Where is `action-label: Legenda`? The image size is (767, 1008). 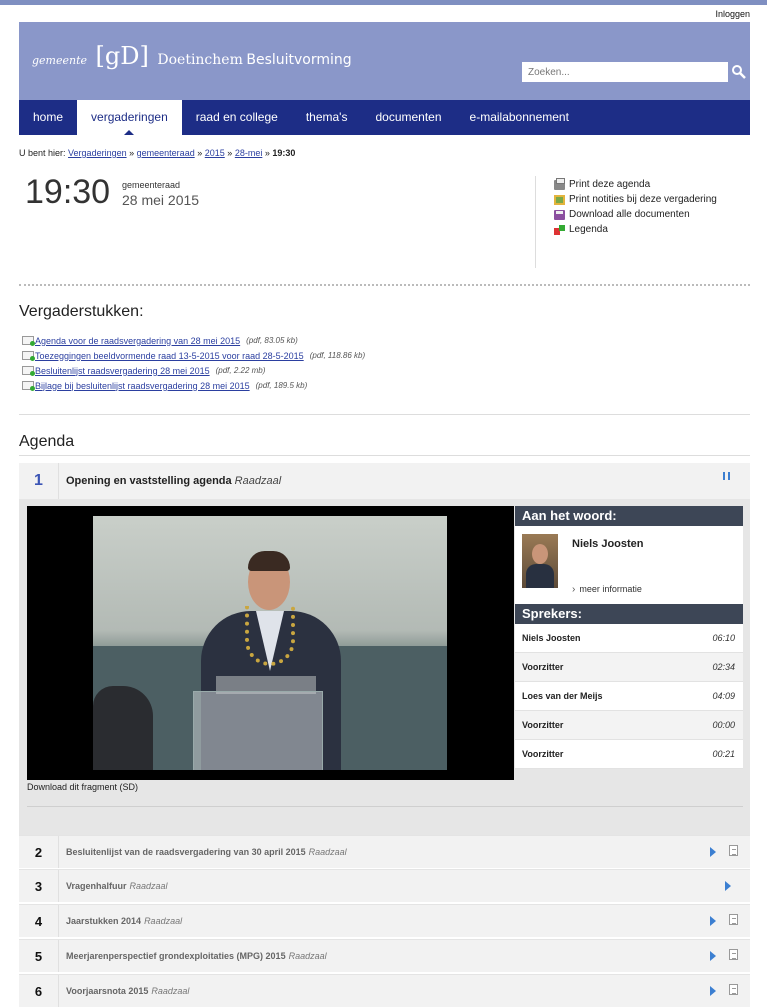 action-label: Legenda is located at coordinates (588, 229).